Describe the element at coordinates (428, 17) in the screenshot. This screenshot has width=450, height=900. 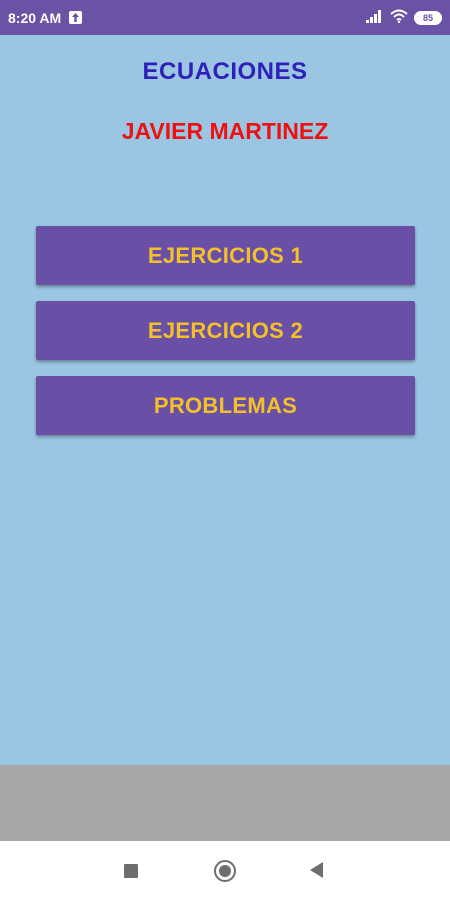
I see `battery-icon: 85` at that location.